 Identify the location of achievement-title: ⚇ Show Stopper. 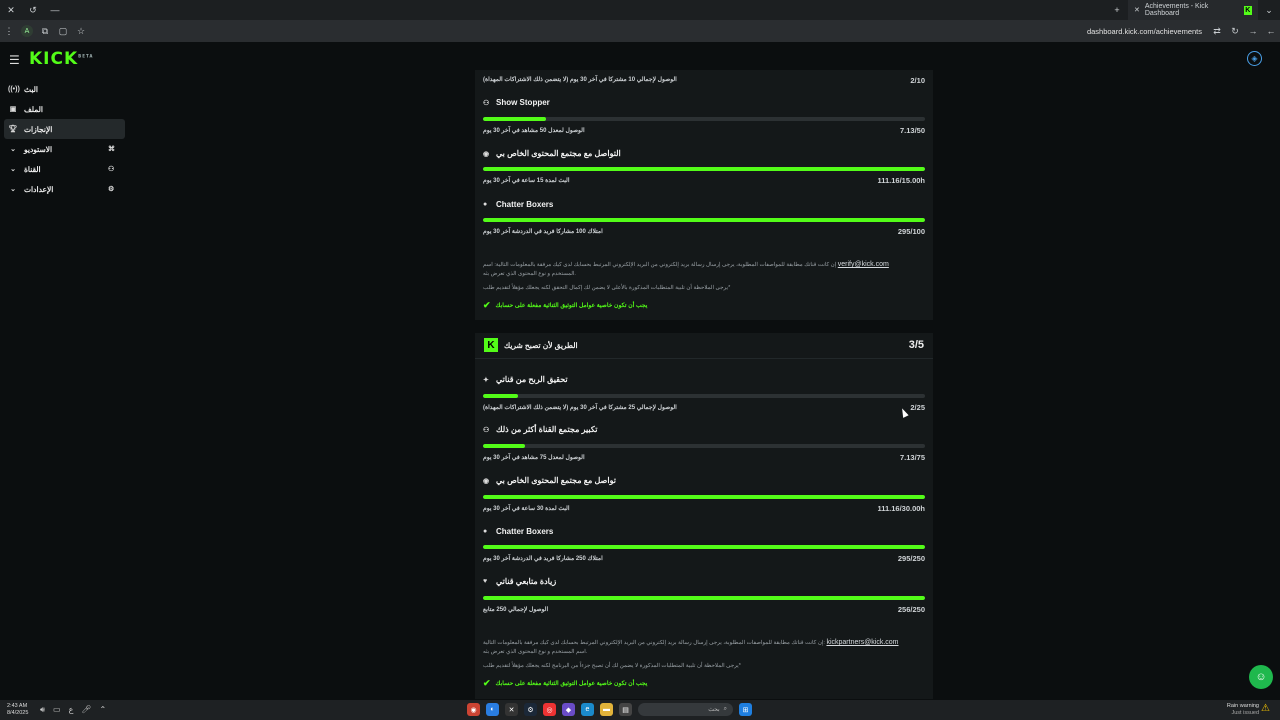
(516, 102).